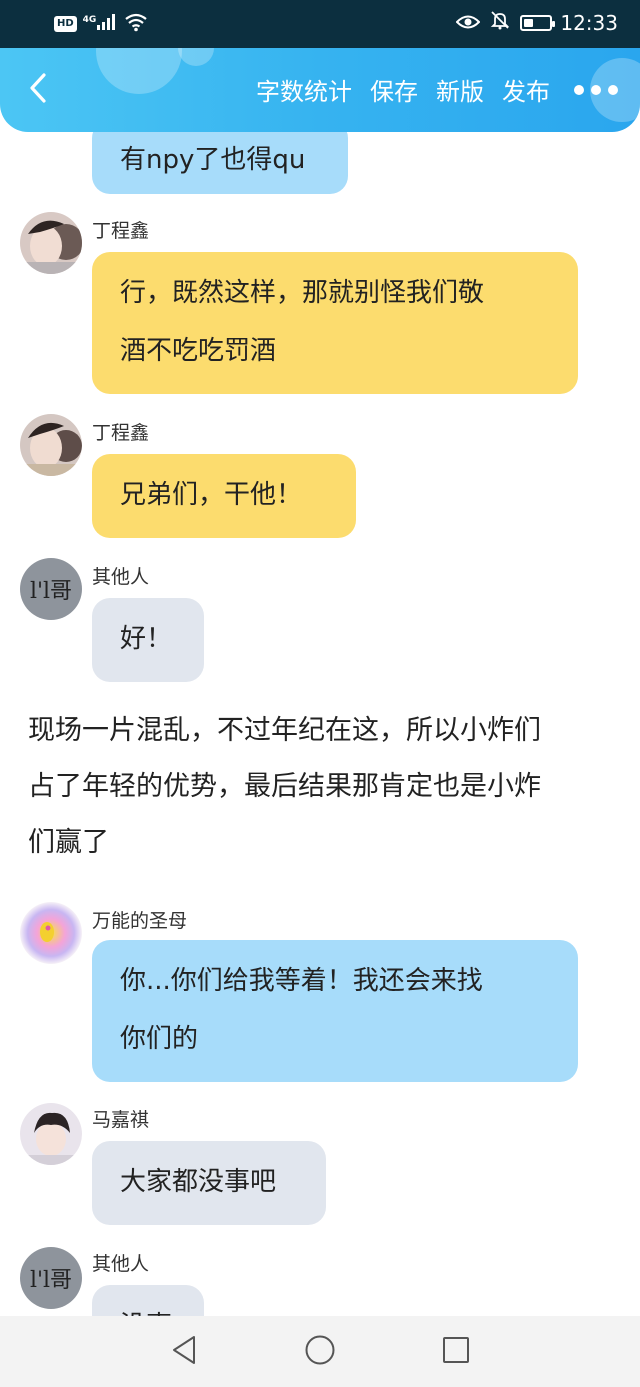  What do you see at coordinates (198, 1182) in the screenshot?
I see `message-text: 大家都没事吧` at bounding box center [198, 1182].